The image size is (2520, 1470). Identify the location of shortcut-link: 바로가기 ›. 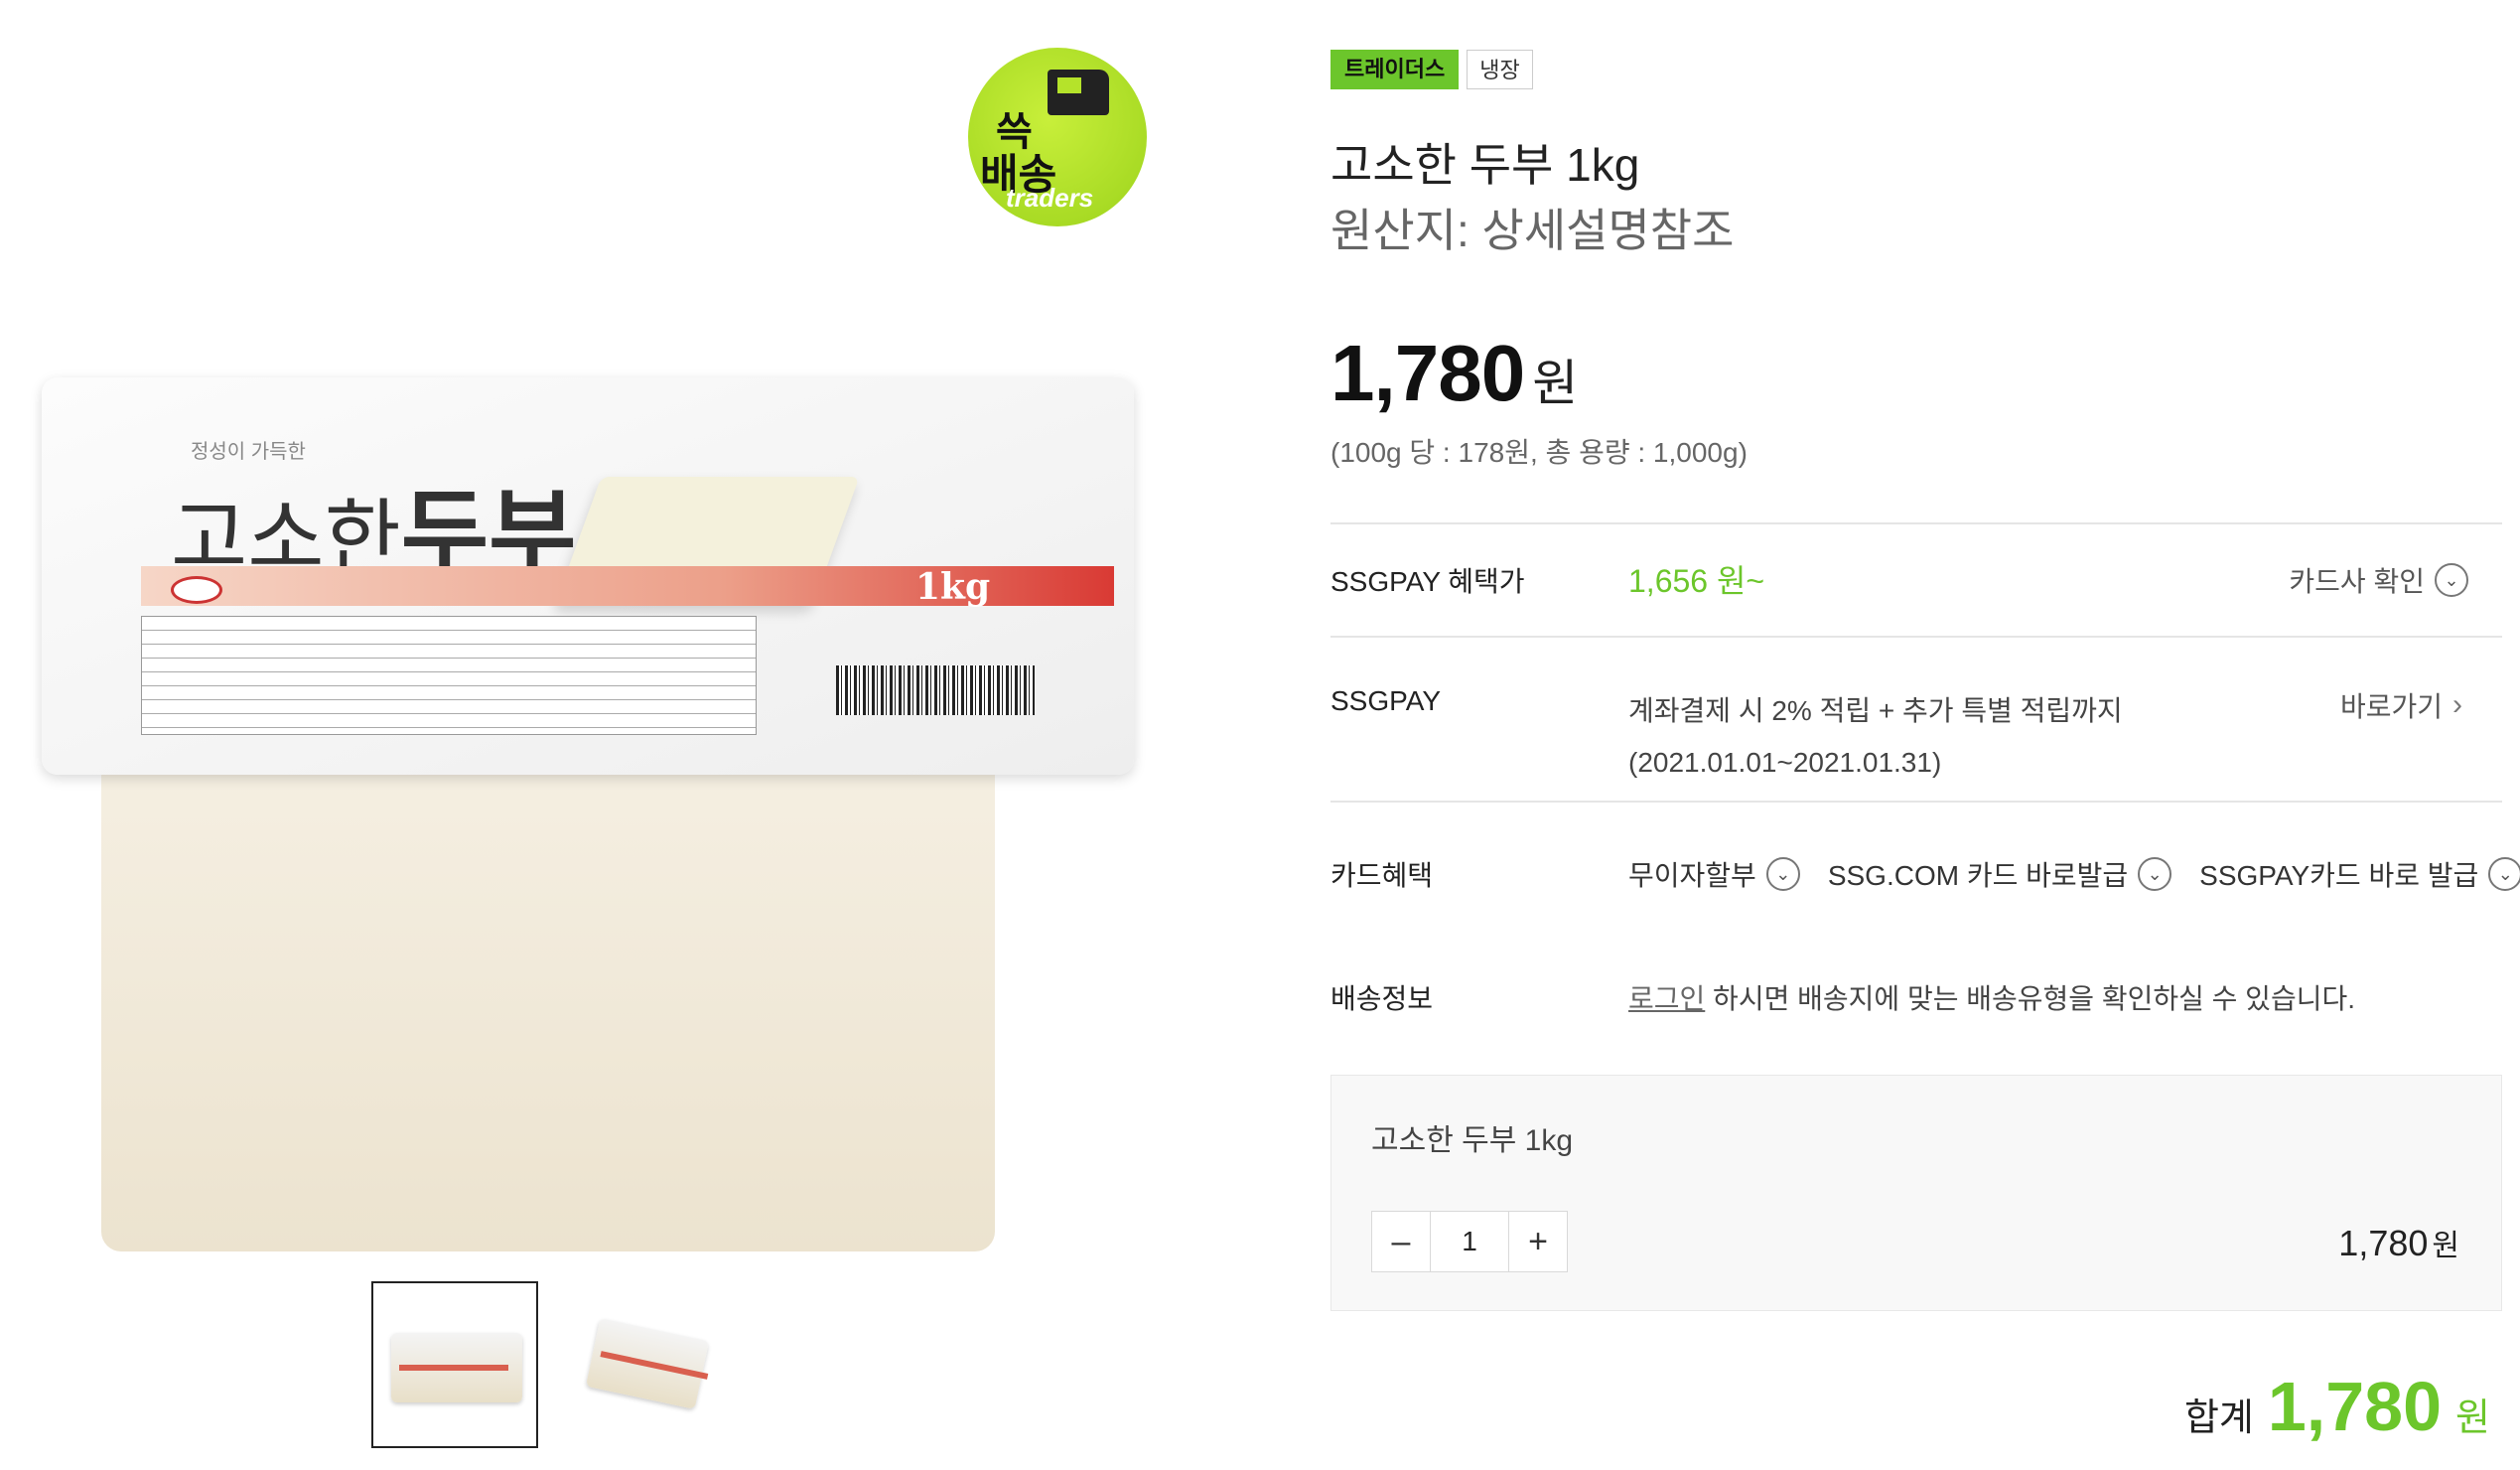
(2401, 705).